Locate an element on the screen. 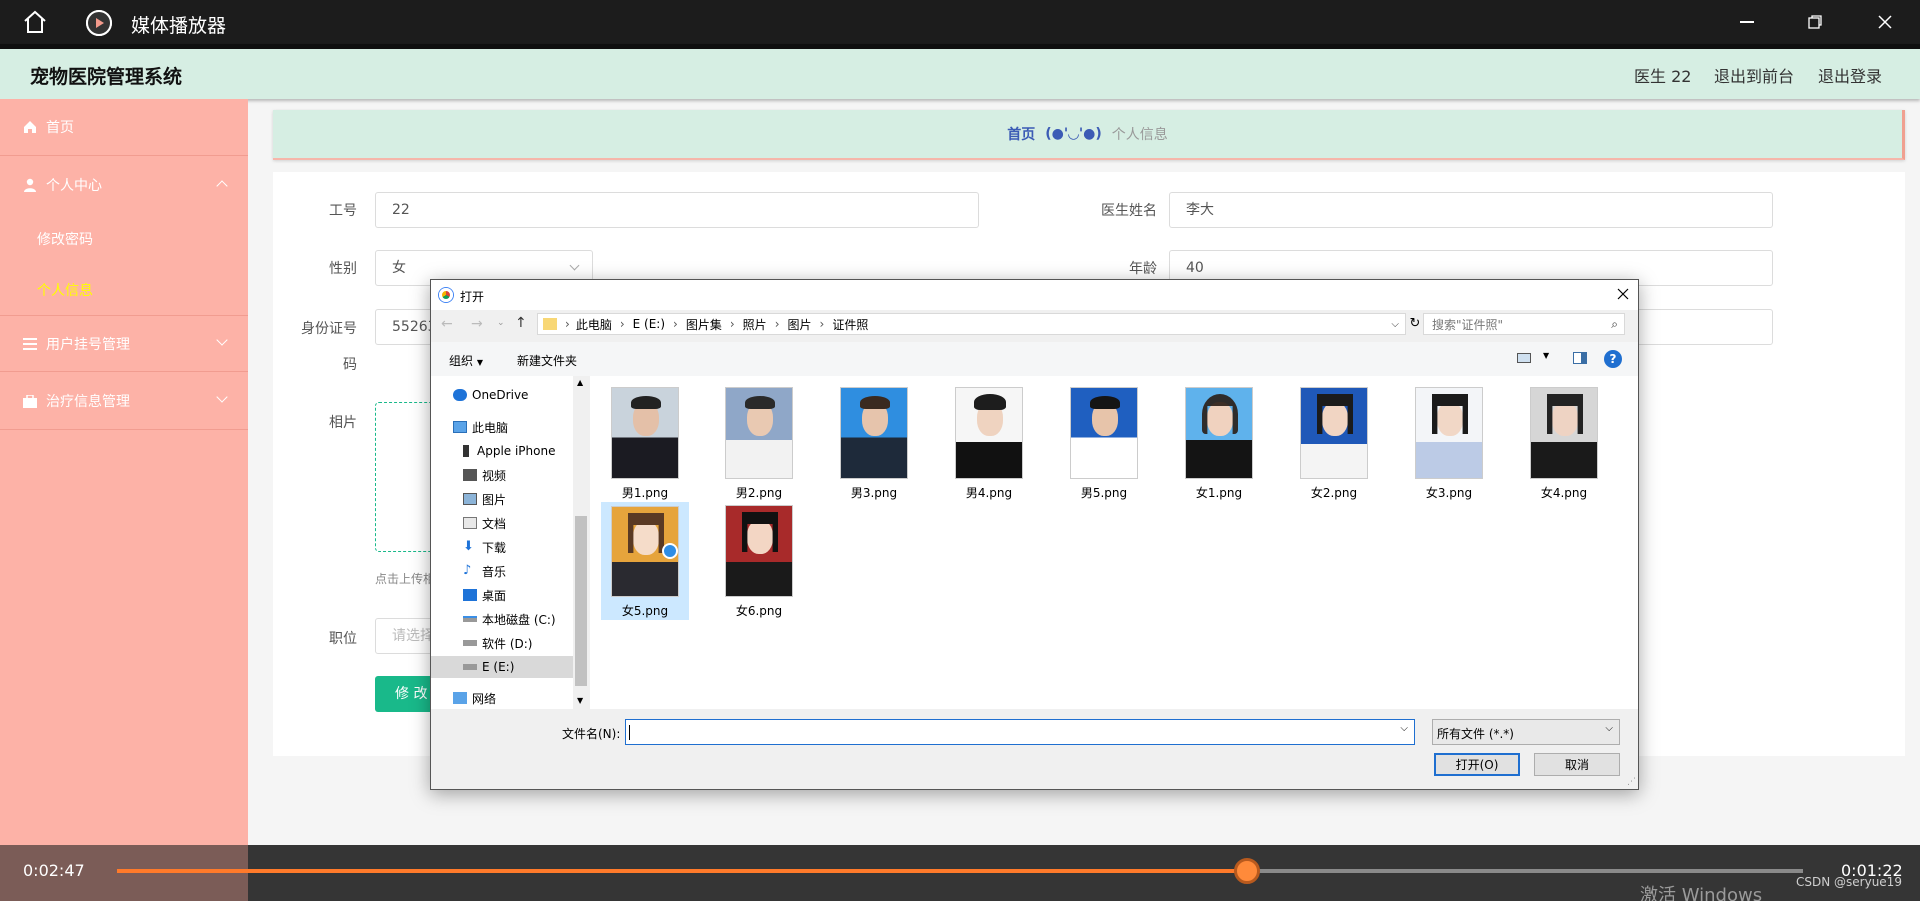 The image size is (1920, 901). chevron-up-icon is located at coordinates (222, 186).